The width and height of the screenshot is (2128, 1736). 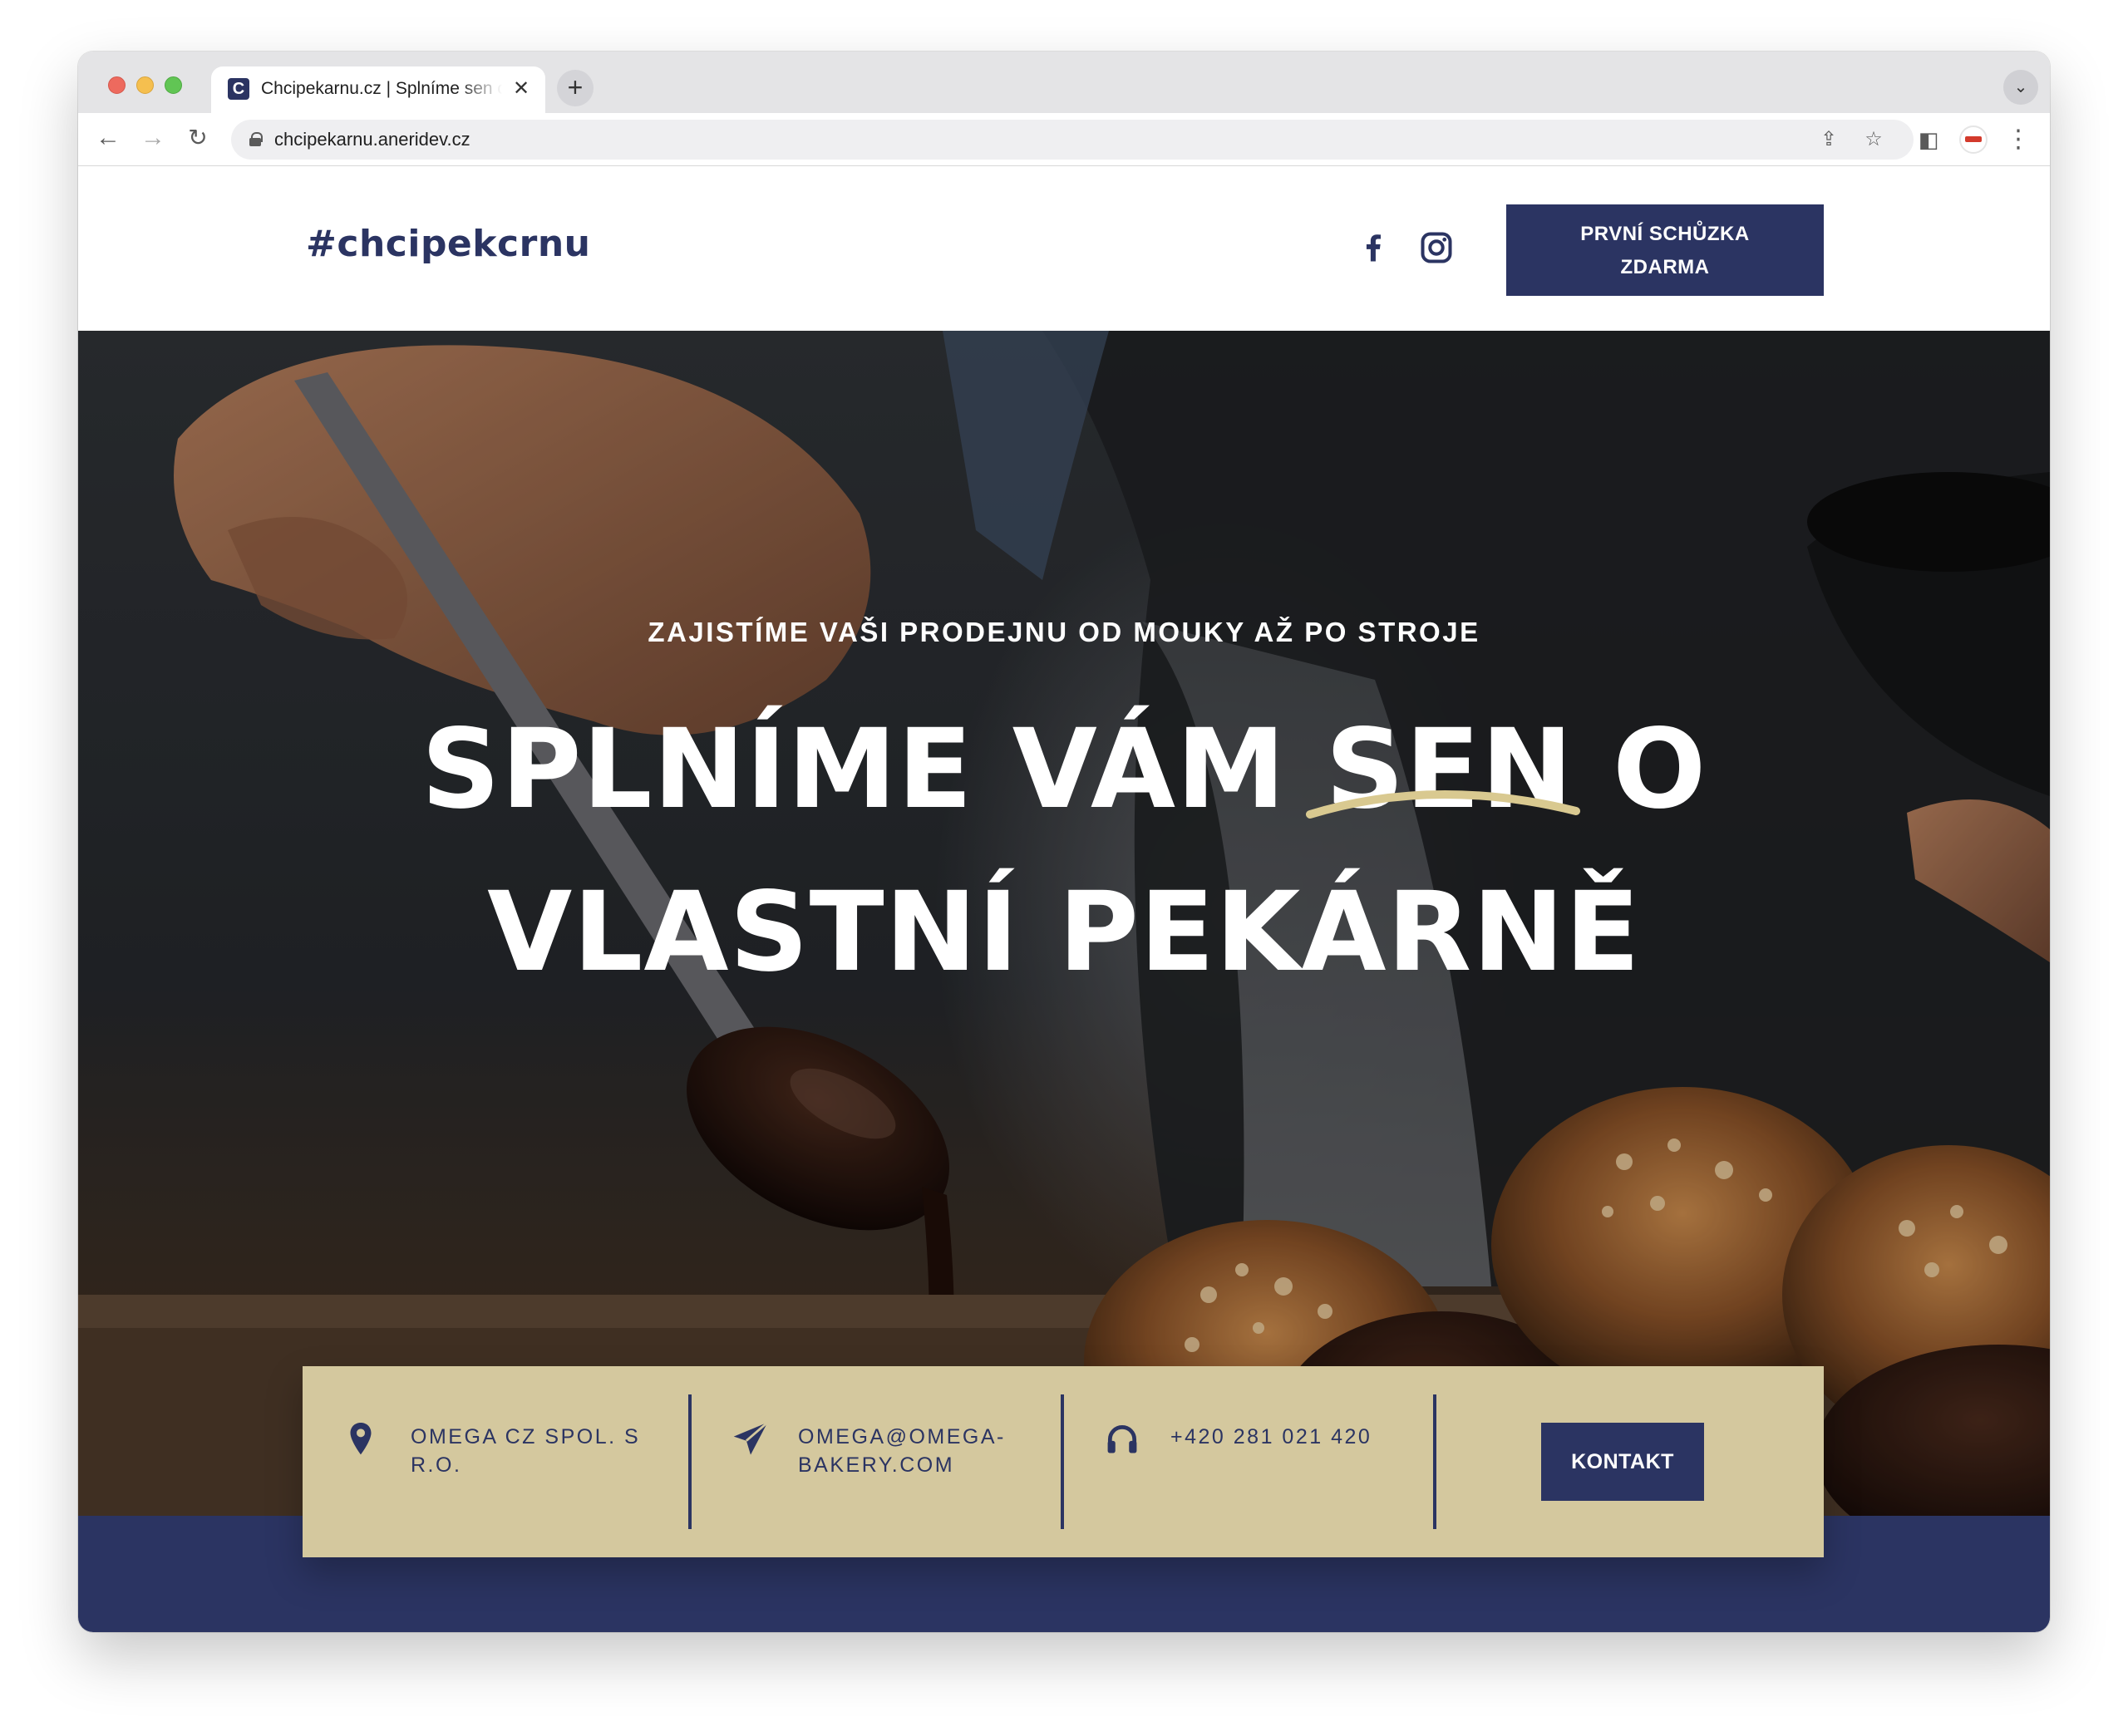 I want to click on address-bar: chcipekarnu.aneridev.cz ⇪ ☆, so click(x=1072, y=140).